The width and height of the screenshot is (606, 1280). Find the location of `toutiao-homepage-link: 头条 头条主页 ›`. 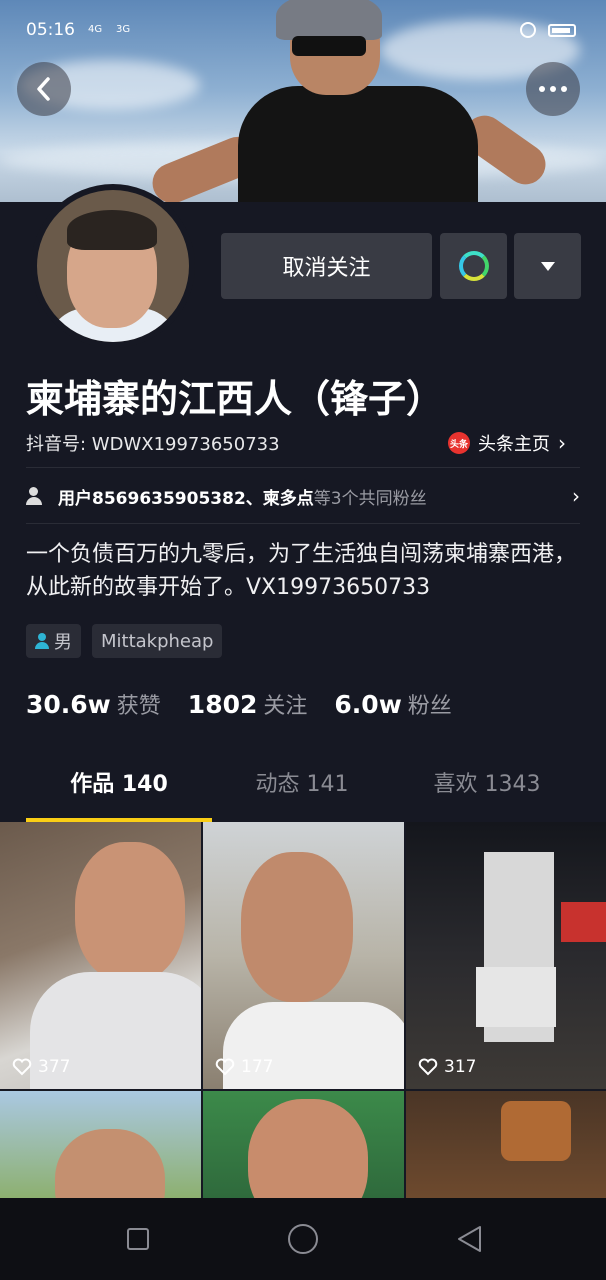

toutiao-homepage-link: 头条 头条主页 › is located at coordinates (507, 443).